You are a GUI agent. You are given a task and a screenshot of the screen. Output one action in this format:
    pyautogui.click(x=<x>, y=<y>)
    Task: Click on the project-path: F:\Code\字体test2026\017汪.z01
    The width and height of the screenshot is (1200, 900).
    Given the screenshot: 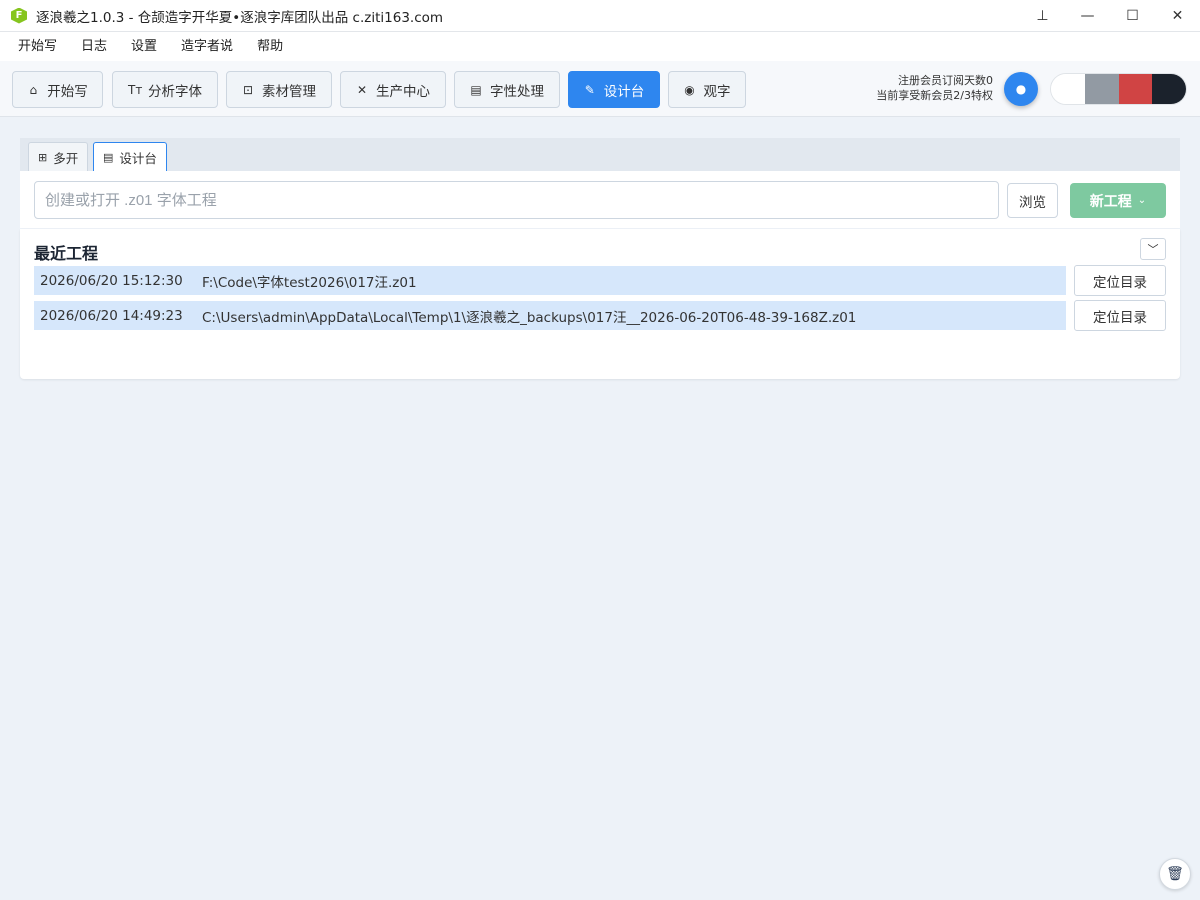 What is the action you would take?
    pyautogui.click(x=309, y=282)
    